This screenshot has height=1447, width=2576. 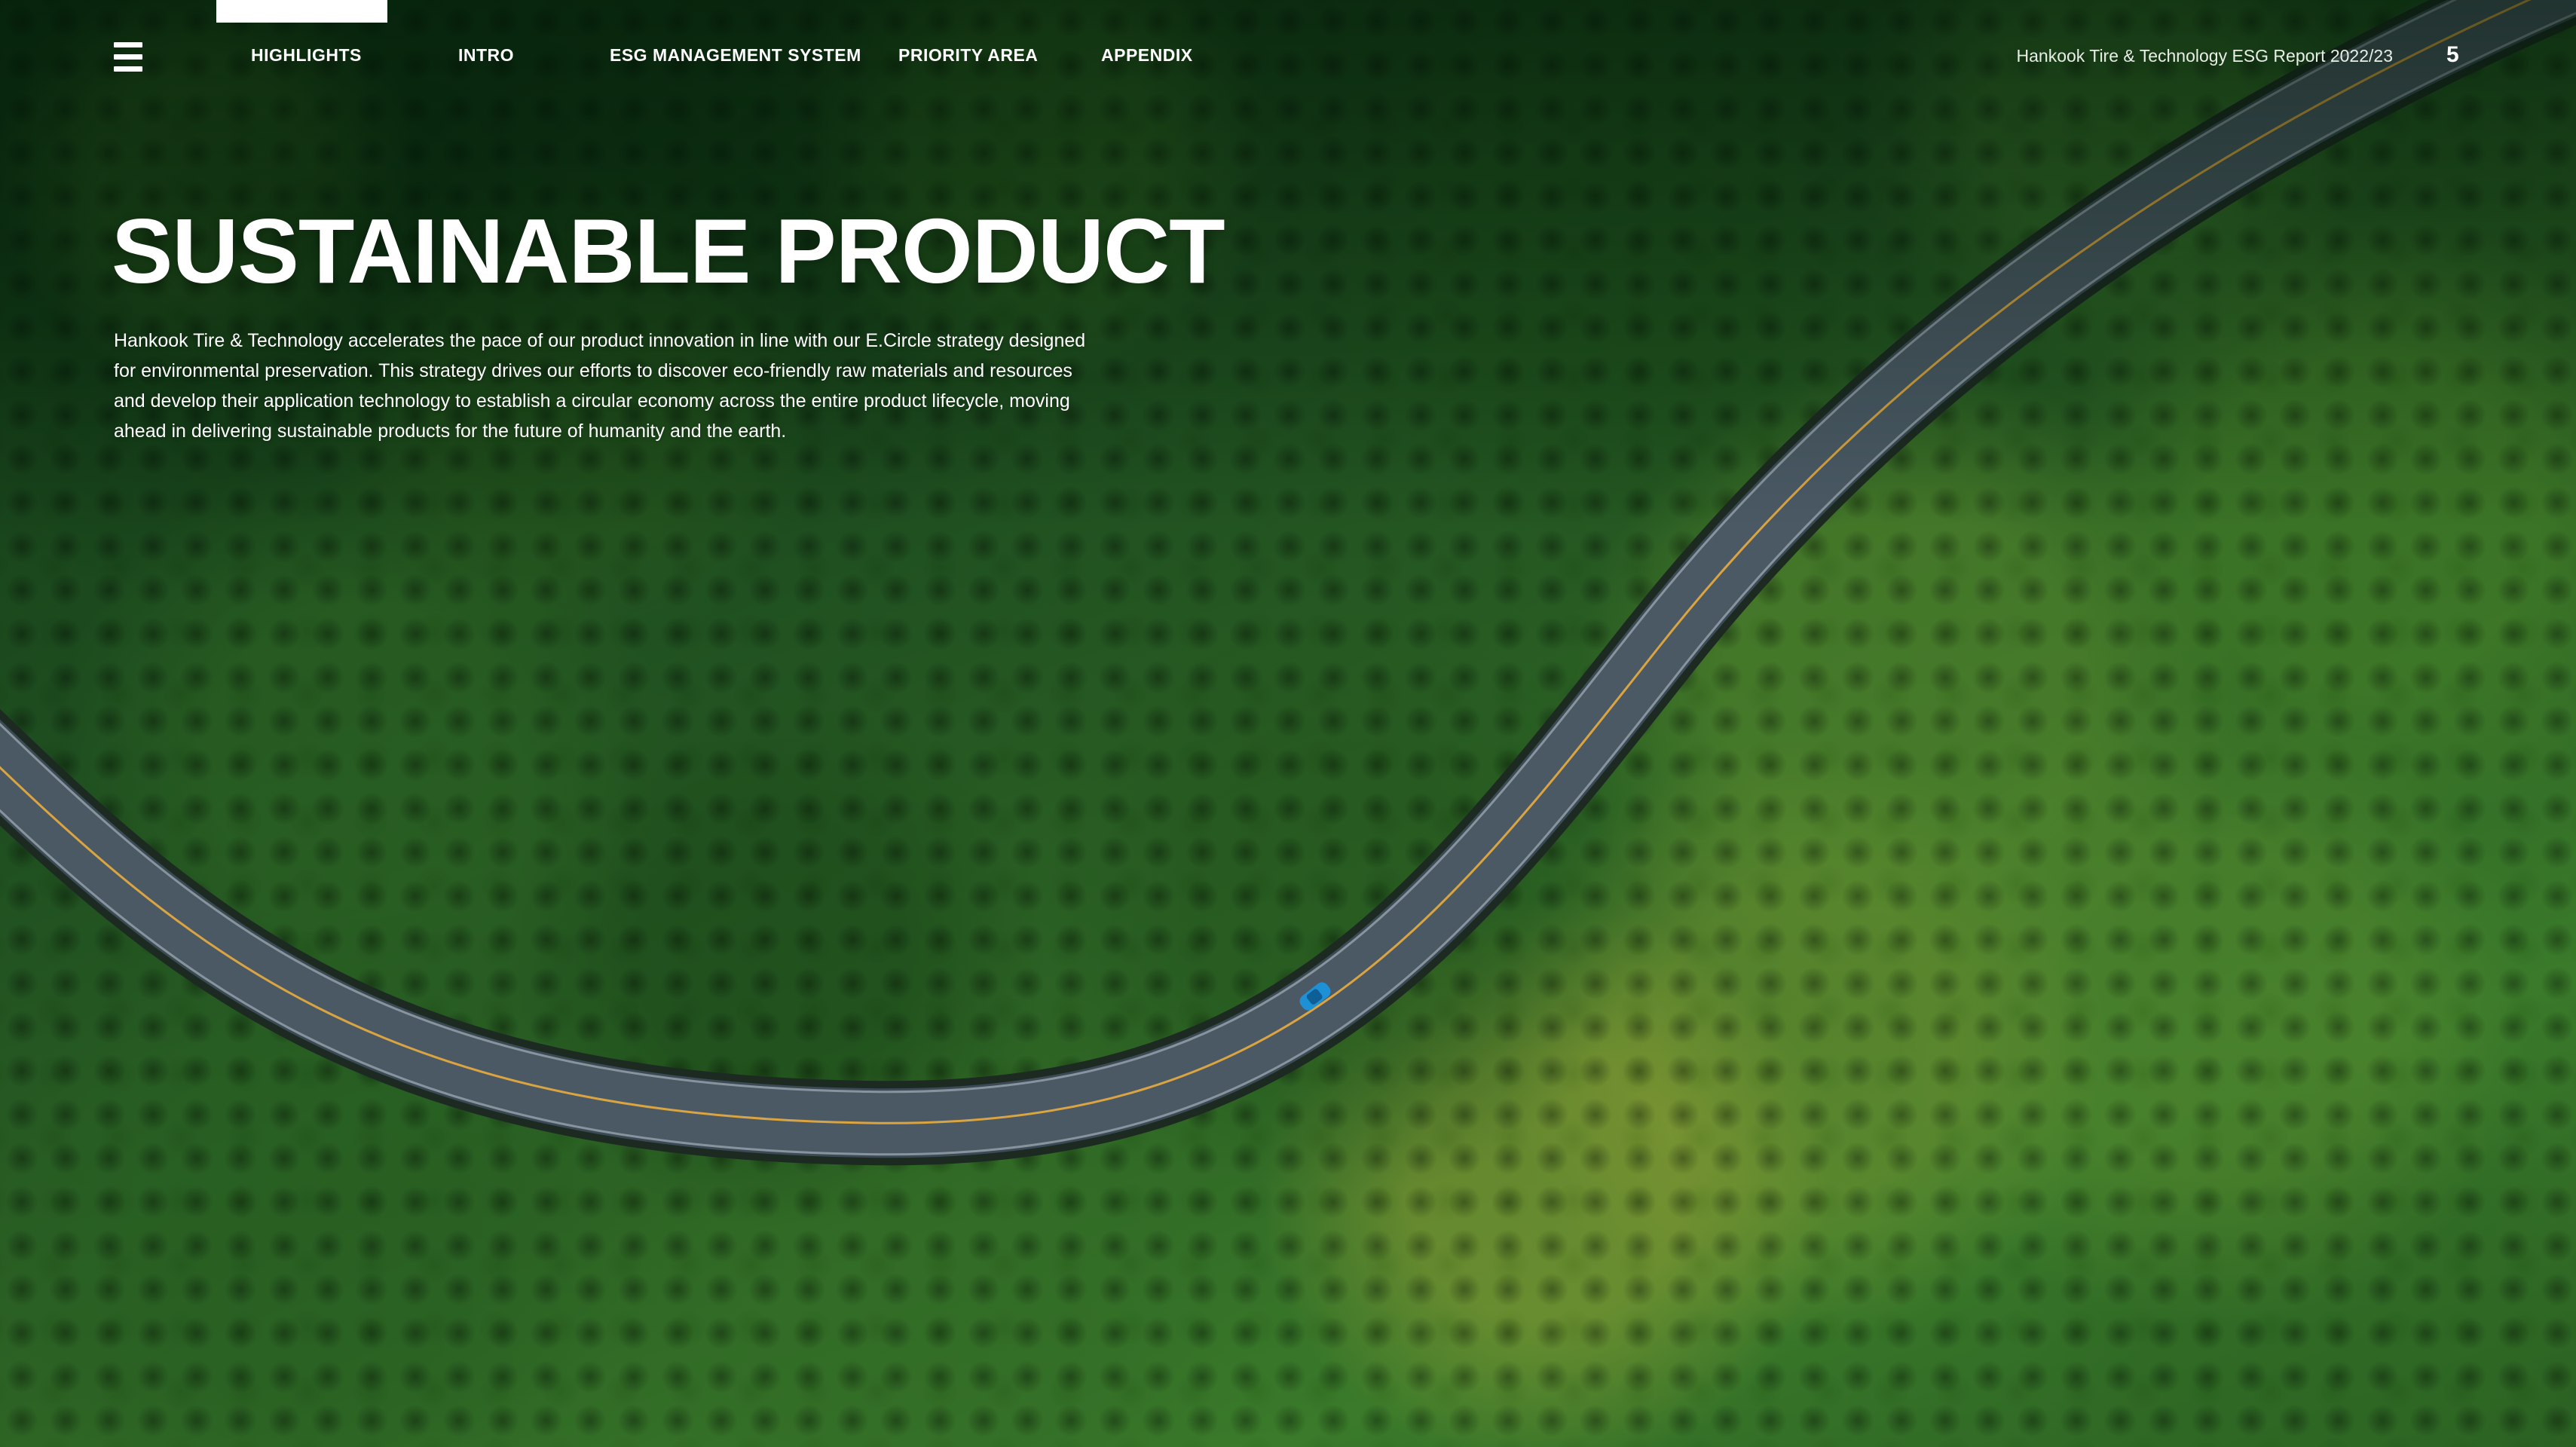 I want to click on page-title: SUSTAINABLE PRODUCT, so click(x=668, y=251).